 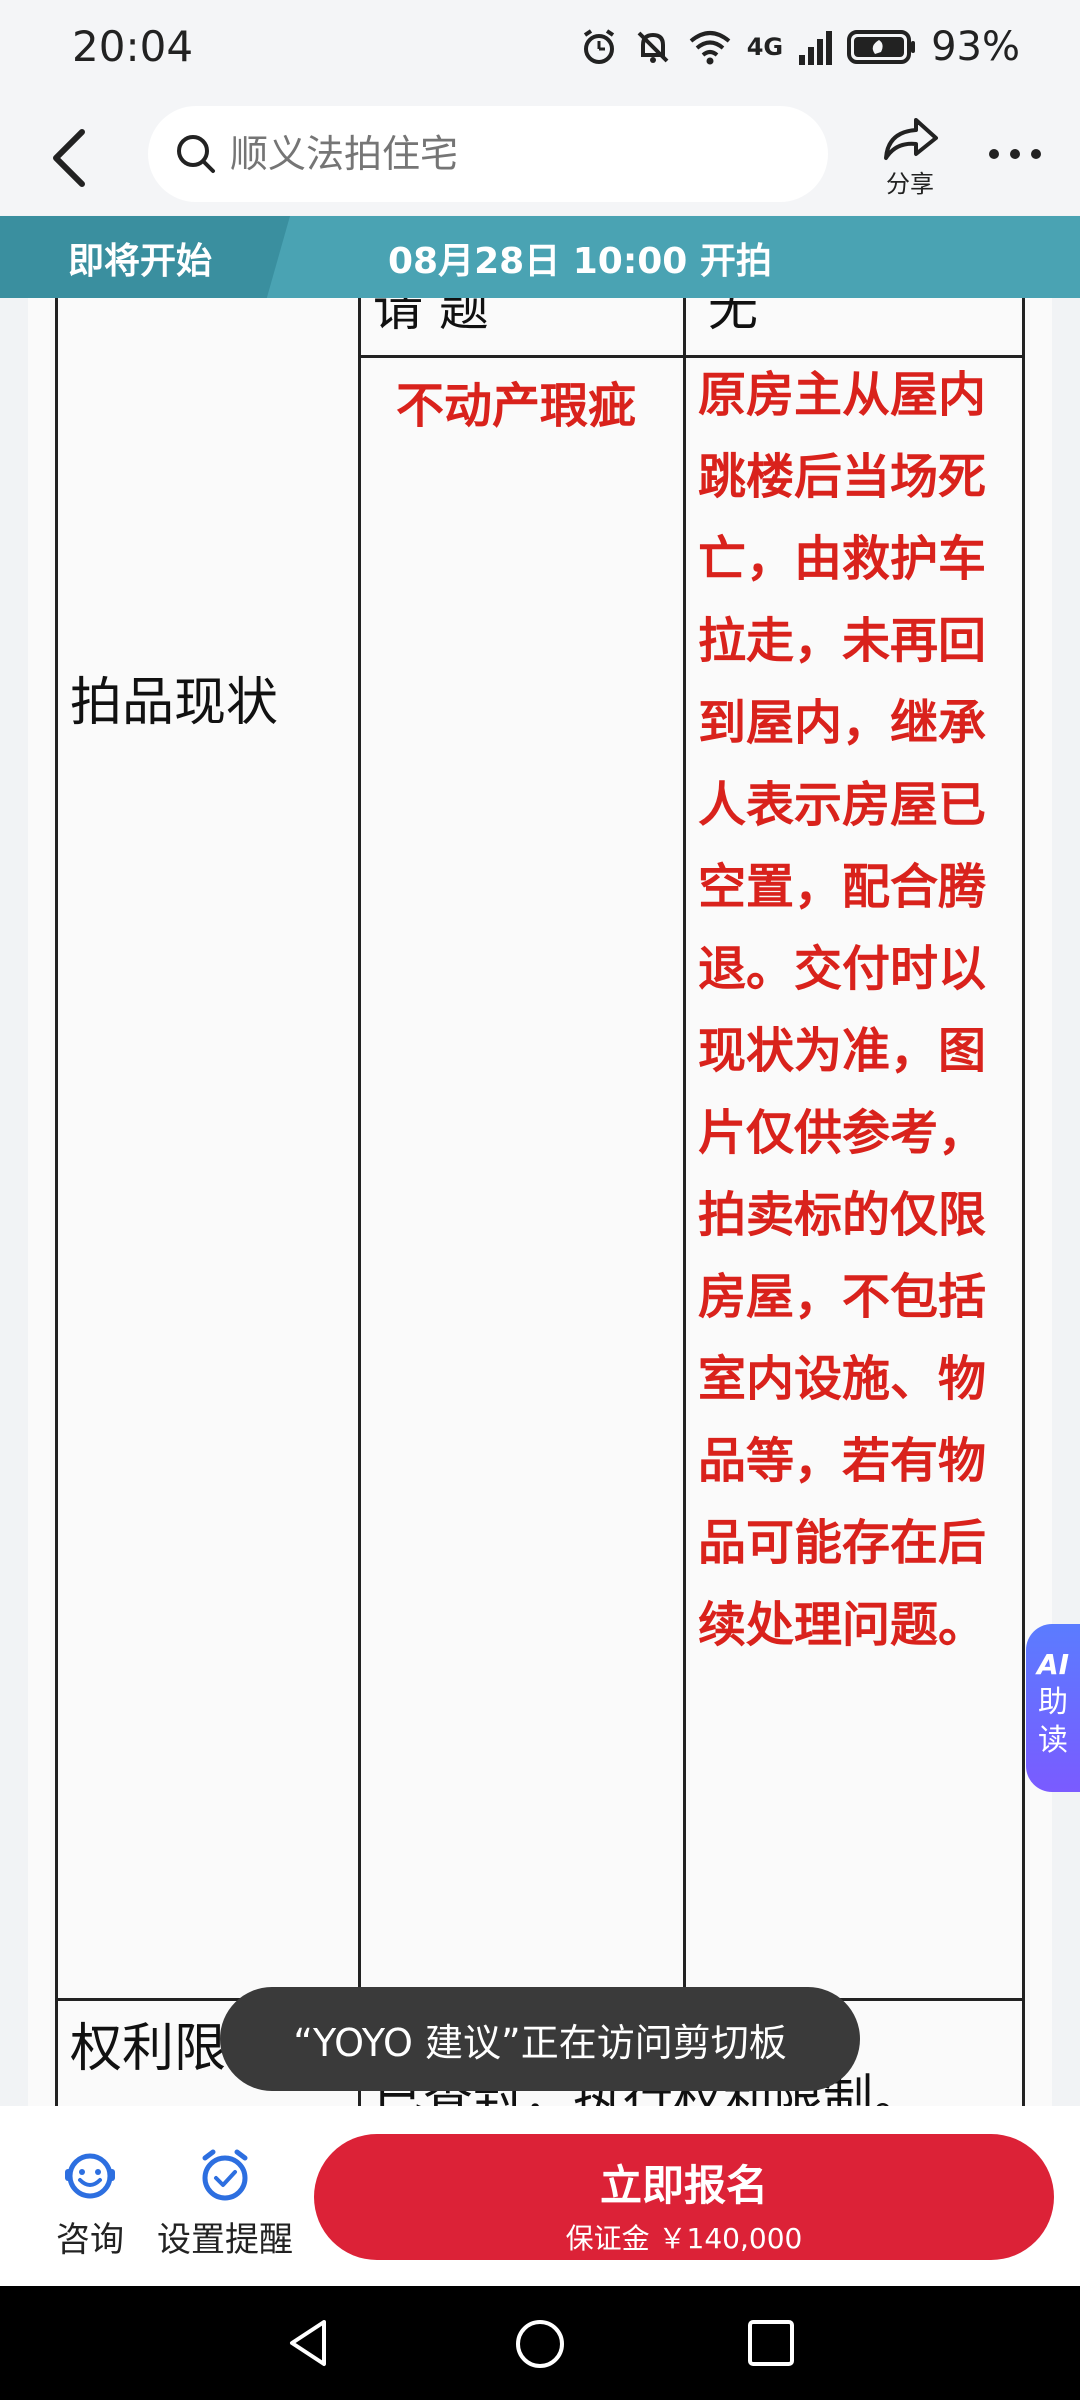 What do you see at coordinates (910, 184) in the screenshot?
I see `share-label: 分享` at bounding box center [910, 184].